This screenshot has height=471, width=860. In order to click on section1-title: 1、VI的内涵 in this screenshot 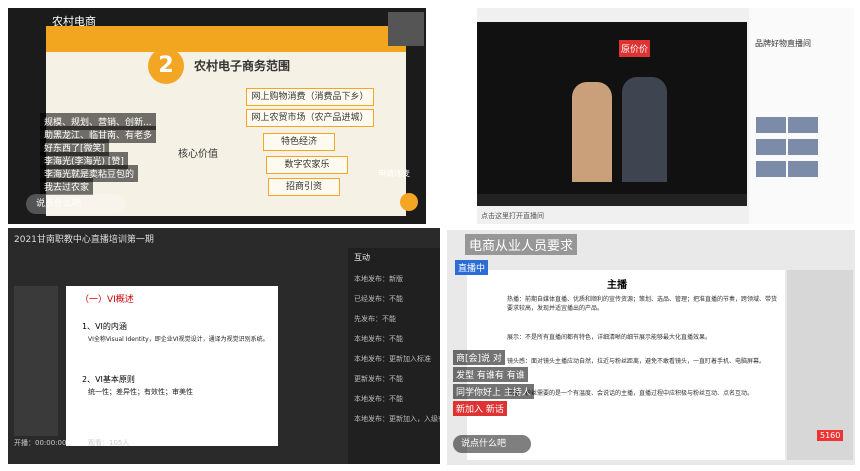, I will do `click(104, 326)`.